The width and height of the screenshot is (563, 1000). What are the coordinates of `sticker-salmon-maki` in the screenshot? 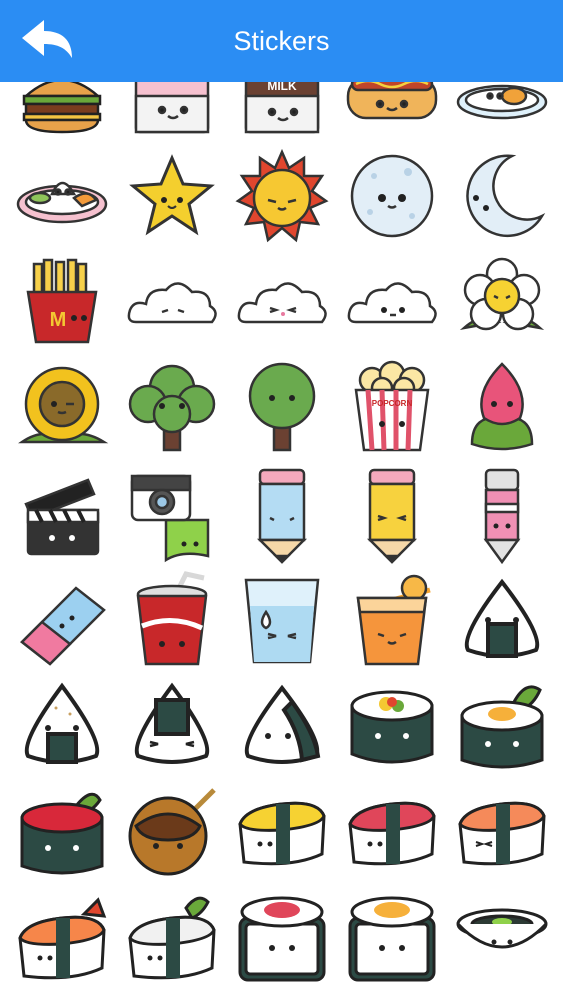 It's located at (392, 938).